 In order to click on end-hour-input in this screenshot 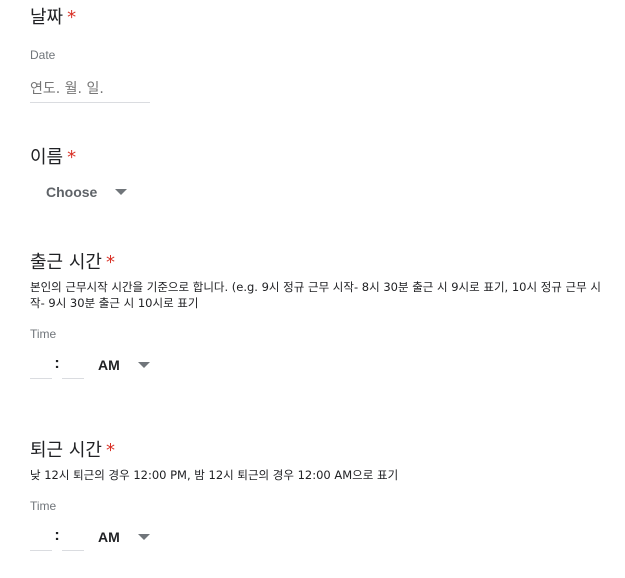, I will do `click(41, 539)`.